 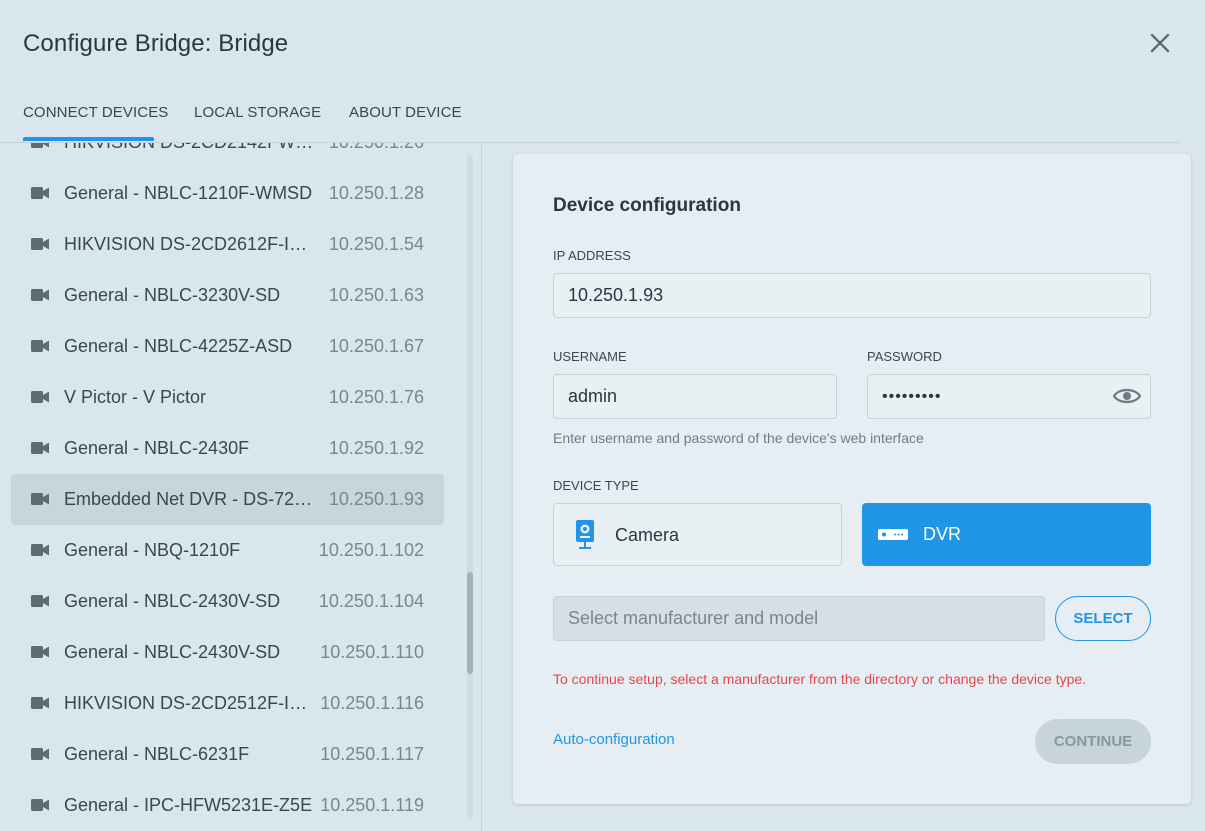 What do you see at coordinates (376, 346) in the screenshot?
I see `device-ip: 10.250.1.67` at bounding box center [376, 346].